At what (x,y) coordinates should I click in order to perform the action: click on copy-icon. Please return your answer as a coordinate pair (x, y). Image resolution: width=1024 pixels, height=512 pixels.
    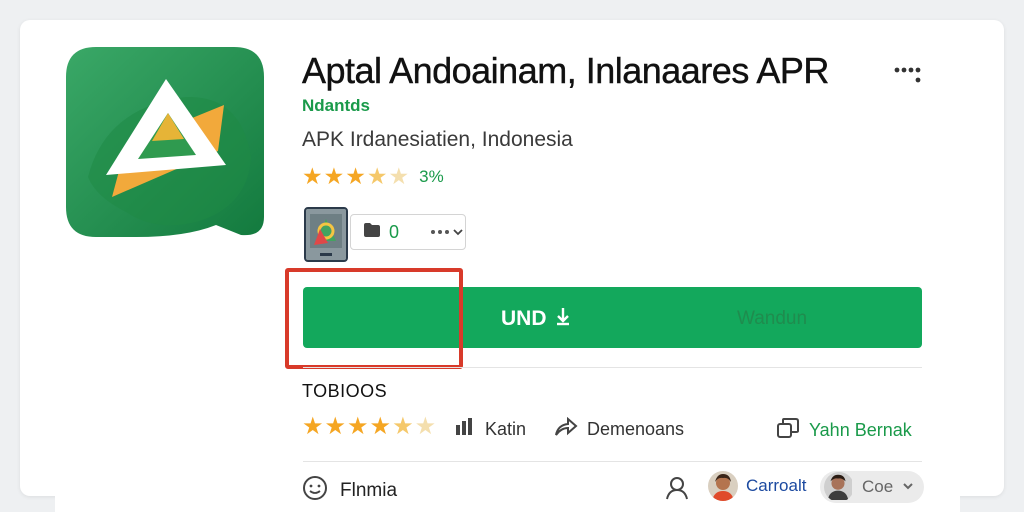
    Looking at the image, I should click on (788, 430).